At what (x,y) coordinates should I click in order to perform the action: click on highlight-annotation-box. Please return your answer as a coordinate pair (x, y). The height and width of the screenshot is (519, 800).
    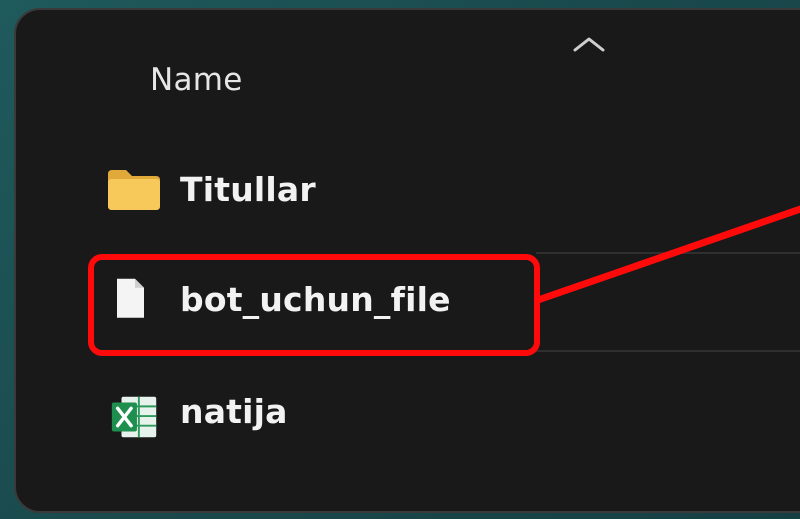
    Looking at the image, I should click on (314, 305).